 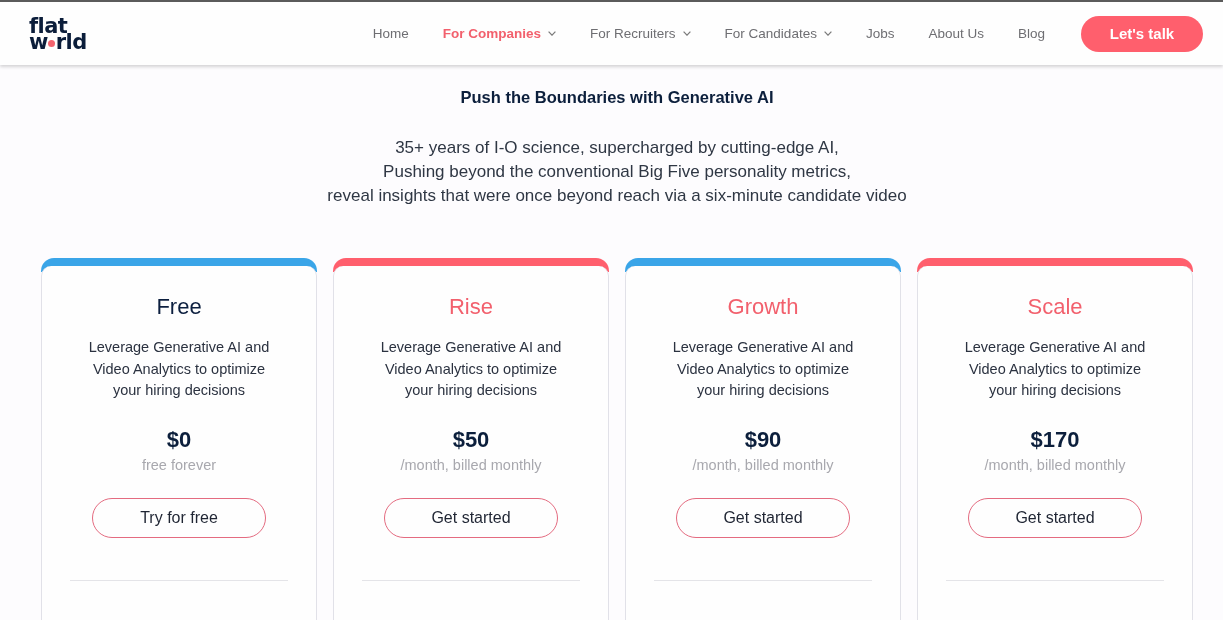 What do you see at coordinates (71, 42) in the screenshot?
I see `logo-text: rld` at bounding box center [71, 42].